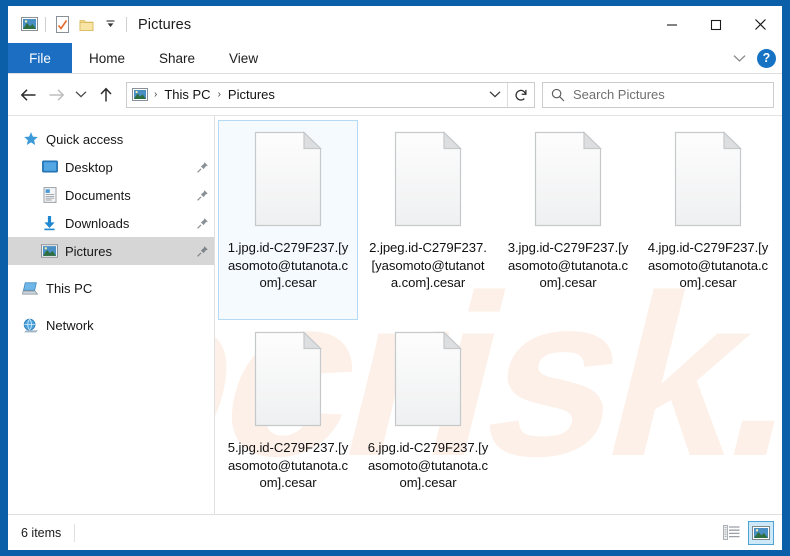 Image resolution: width=790 pixels, height=556 pixels. What do you see at coordinates (30, 325) in the screenshot?
I see `network-icon` at bounding box center [30, 325].